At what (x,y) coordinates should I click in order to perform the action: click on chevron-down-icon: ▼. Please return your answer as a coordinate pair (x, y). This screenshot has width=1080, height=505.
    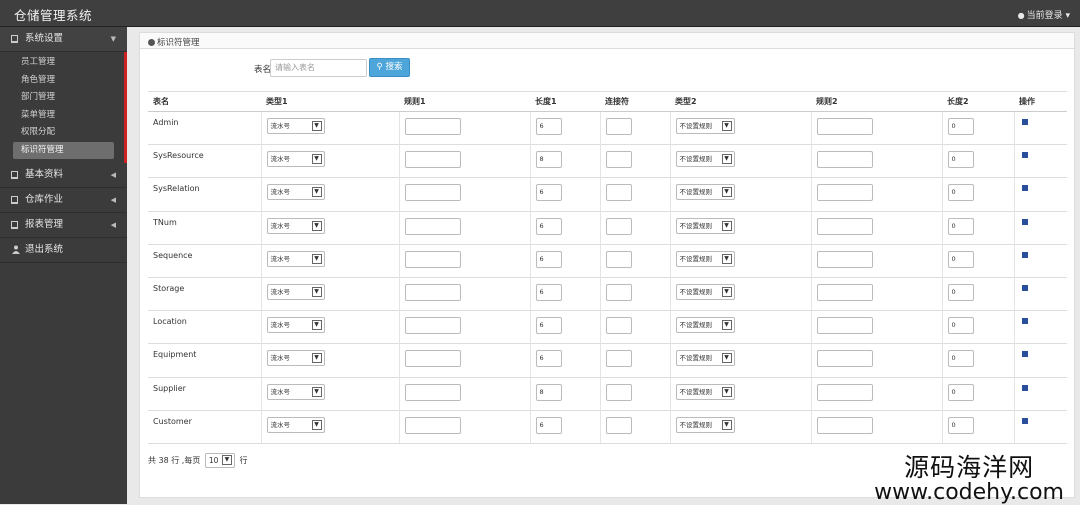
    Looking at the image, I should click on (316, 225).